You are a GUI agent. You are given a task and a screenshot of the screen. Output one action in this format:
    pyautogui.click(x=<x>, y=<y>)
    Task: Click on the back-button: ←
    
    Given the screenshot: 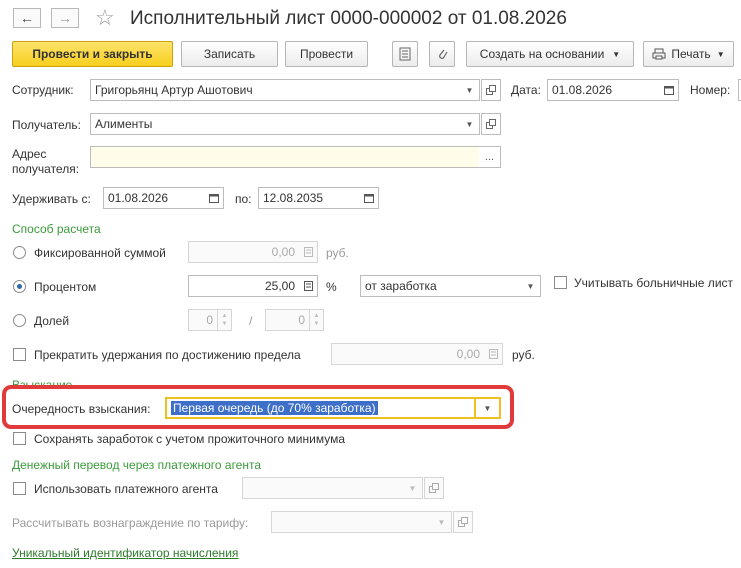 What is the action you would take?
    pyautogui.click(x=27, y=18)
    